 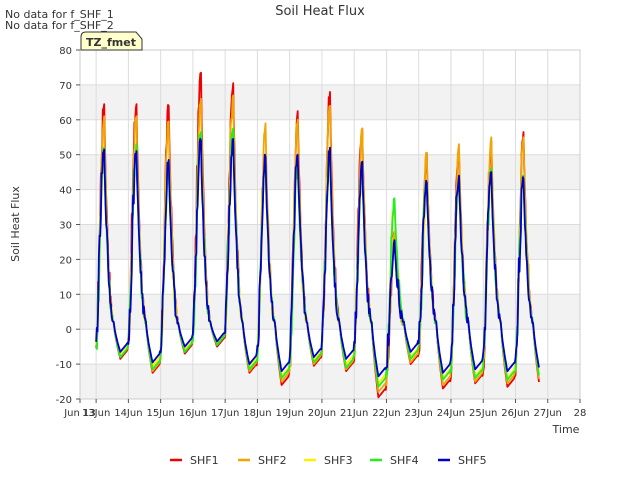 I want to click on tz-badge-label: TZ_fmet, so click(x=111, y=42).